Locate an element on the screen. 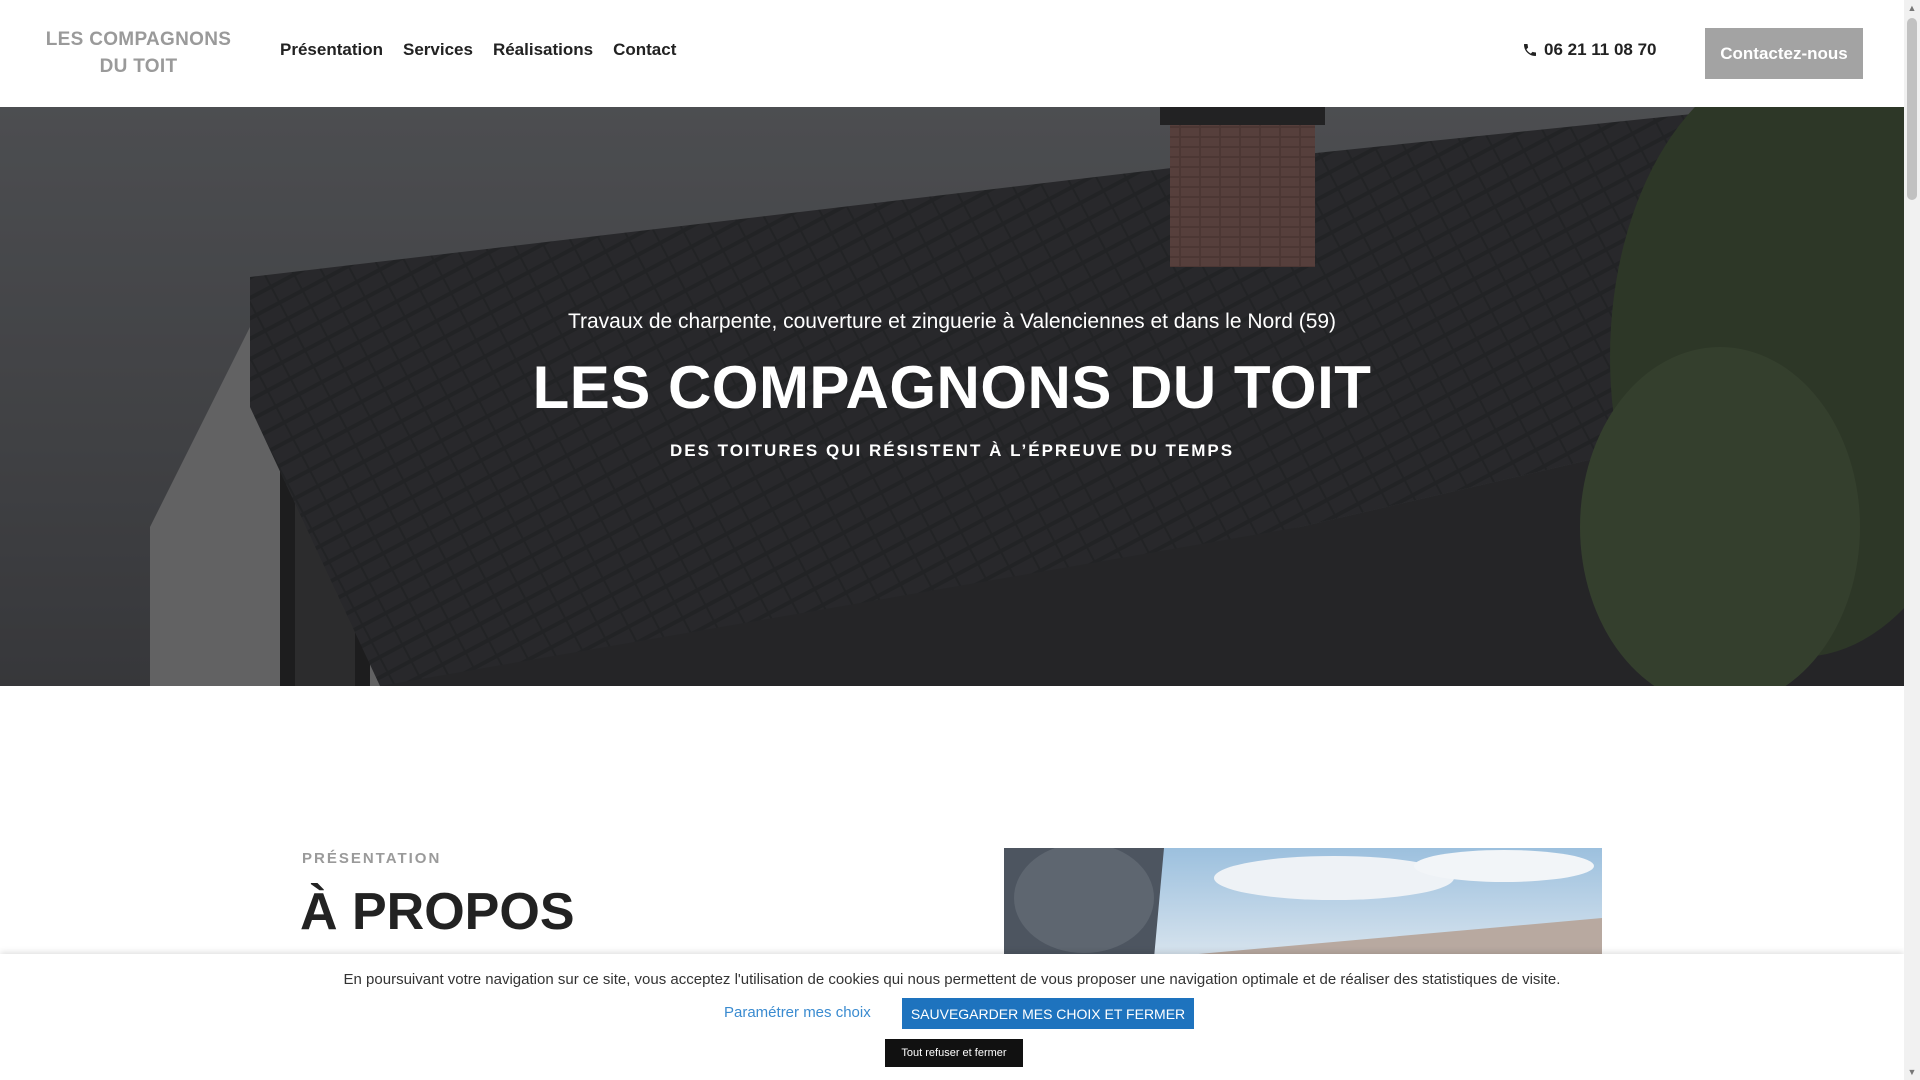 Image resolution: width=1920 pixels, height=1080 pixels. section-label: PRÉSENTATION is located at coordinates (372, 858).